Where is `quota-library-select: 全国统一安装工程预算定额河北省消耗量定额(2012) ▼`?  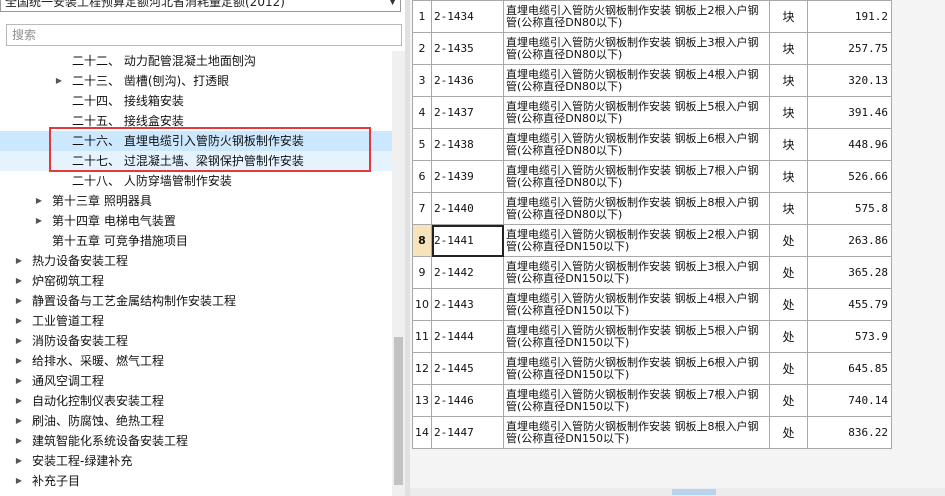
quota-library-select: 全国统一安装工程预算定额河北省消耗量定额(2012) ▼ is located at coordinates (200, 6).